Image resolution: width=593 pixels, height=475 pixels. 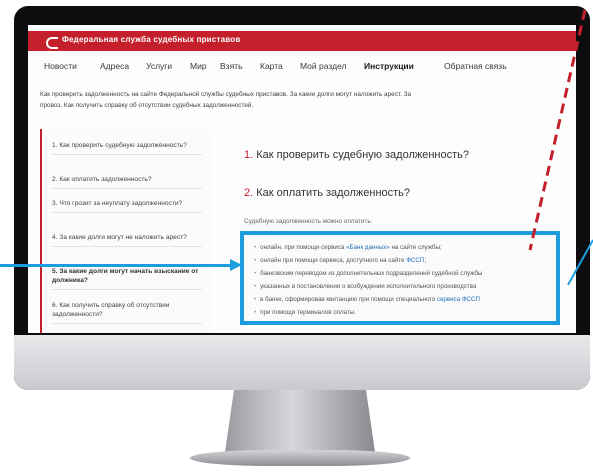 What do you see at coordinates (580, 262) in the screenshot?
I see `blue-callout-line` at bounding box center [580, 262].